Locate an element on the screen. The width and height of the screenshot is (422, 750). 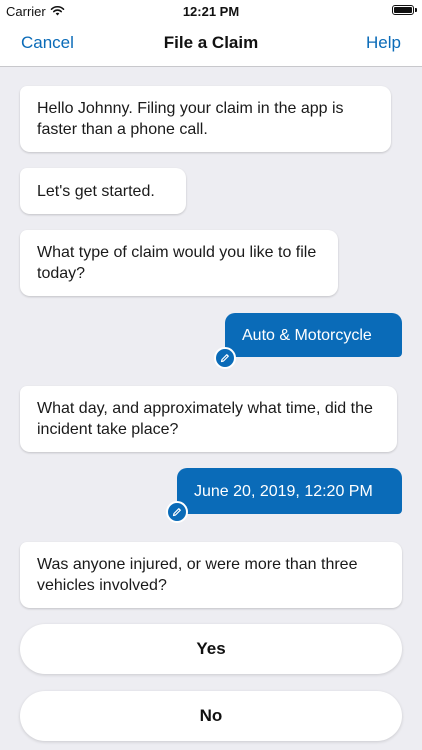
no-label: No is located at coordinates (211, 715).